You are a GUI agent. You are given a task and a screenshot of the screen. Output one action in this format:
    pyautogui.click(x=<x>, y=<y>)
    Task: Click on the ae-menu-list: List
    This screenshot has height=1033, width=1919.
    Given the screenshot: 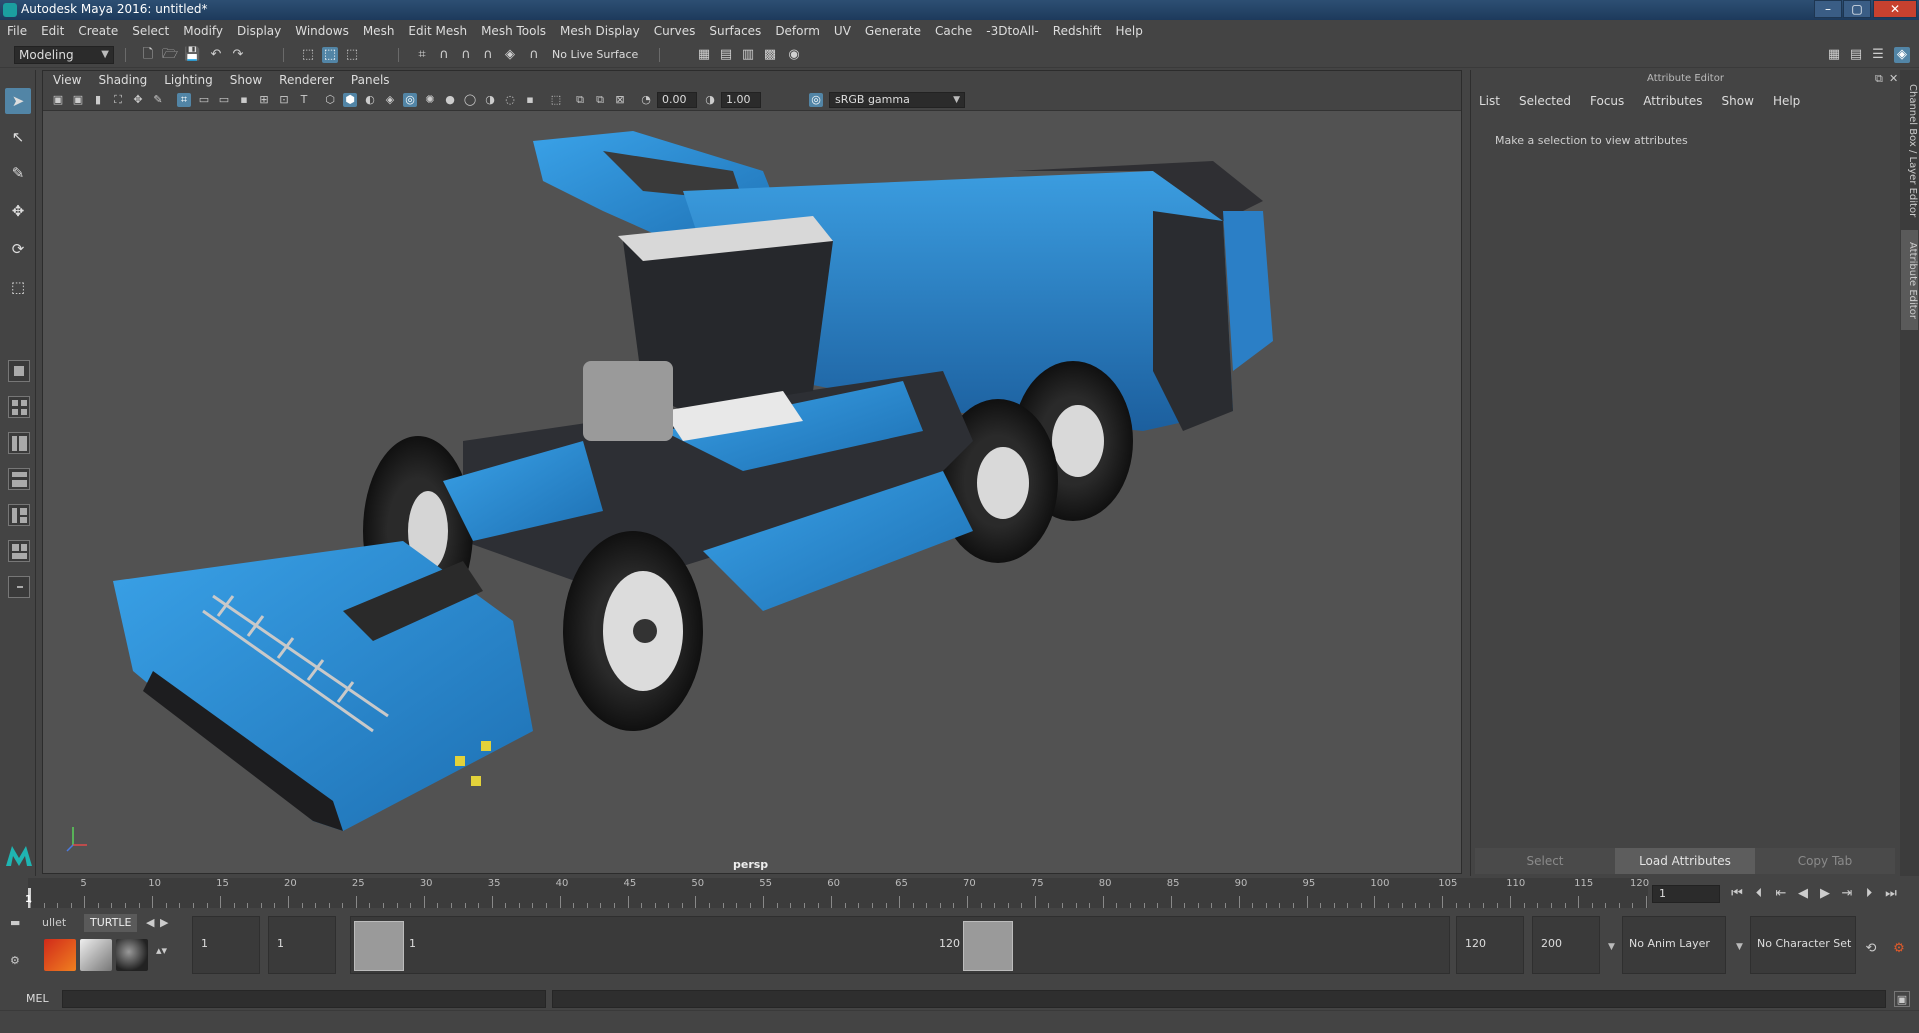 What is the action you would take?
    pyautogui.click(x=1489, y=101)
    